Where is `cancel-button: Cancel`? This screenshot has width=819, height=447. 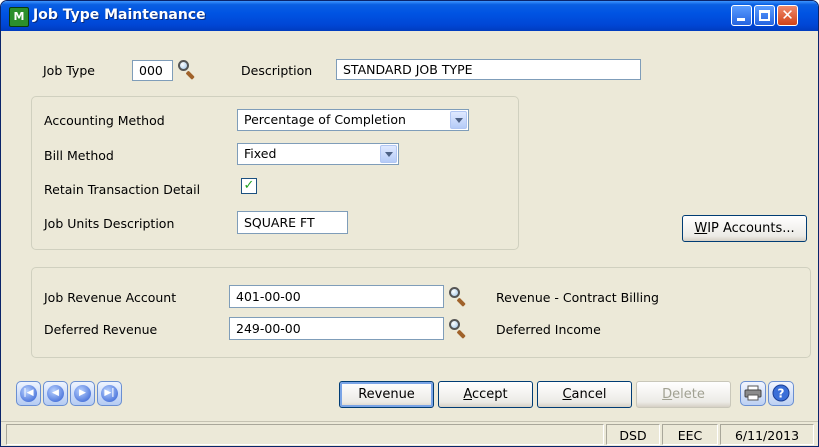
cancel-button: Cancel is located at coordinates (584, 394).